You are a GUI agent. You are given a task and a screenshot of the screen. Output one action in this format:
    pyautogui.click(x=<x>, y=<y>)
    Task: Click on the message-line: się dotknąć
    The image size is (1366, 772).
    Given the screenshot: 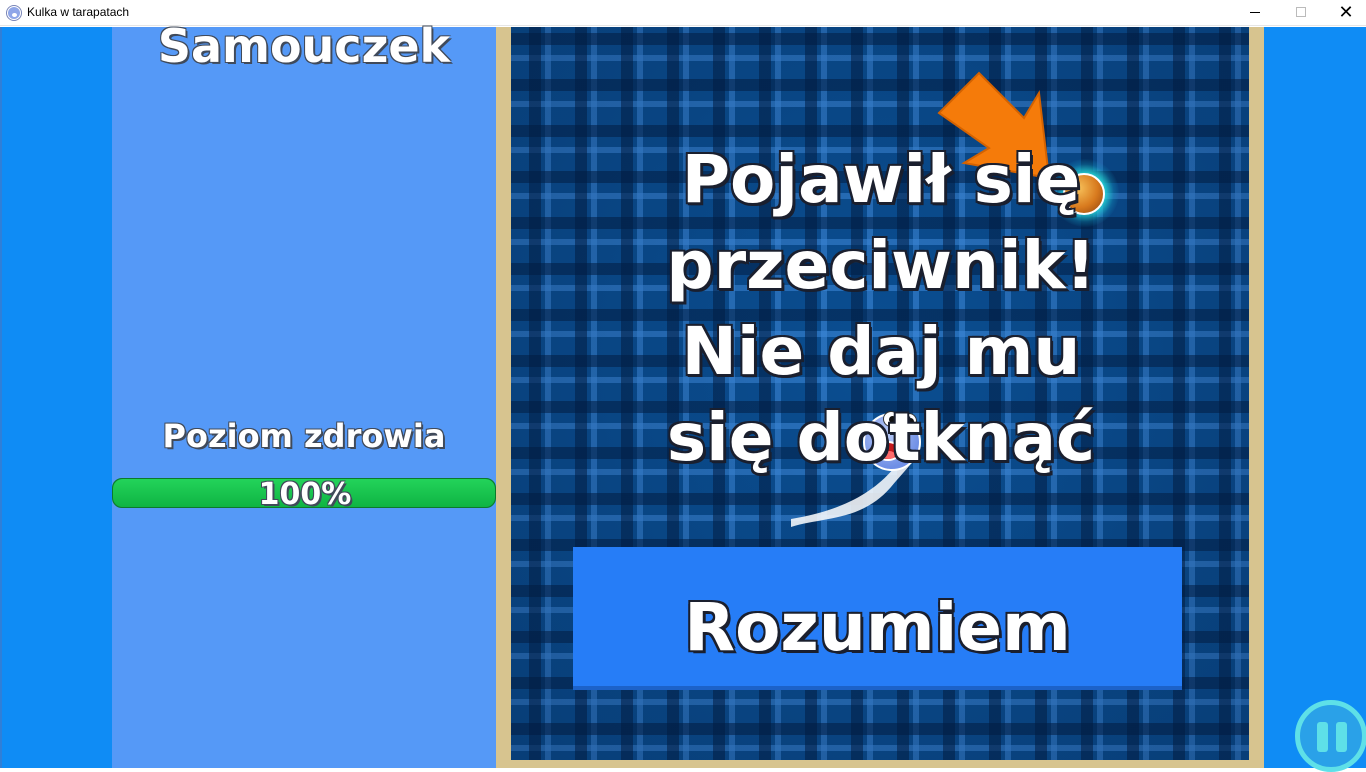 What is the action you would take?
    pyautogui.click(x=881, y=437)
    